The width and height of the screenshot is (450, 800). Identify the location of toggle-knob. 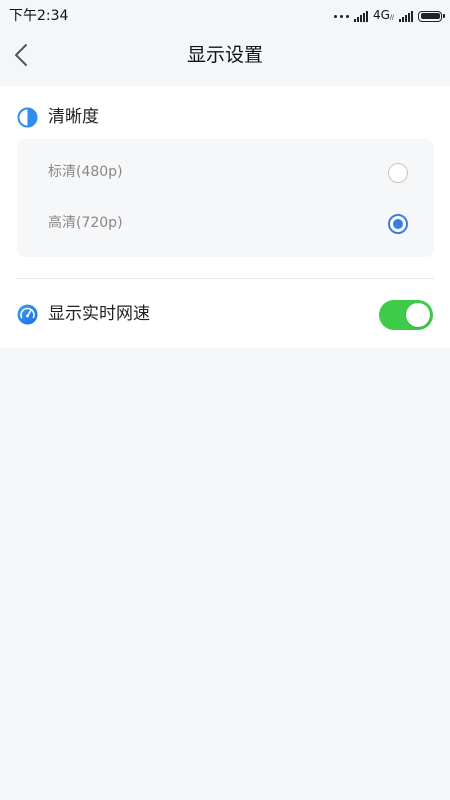
(418, 315).